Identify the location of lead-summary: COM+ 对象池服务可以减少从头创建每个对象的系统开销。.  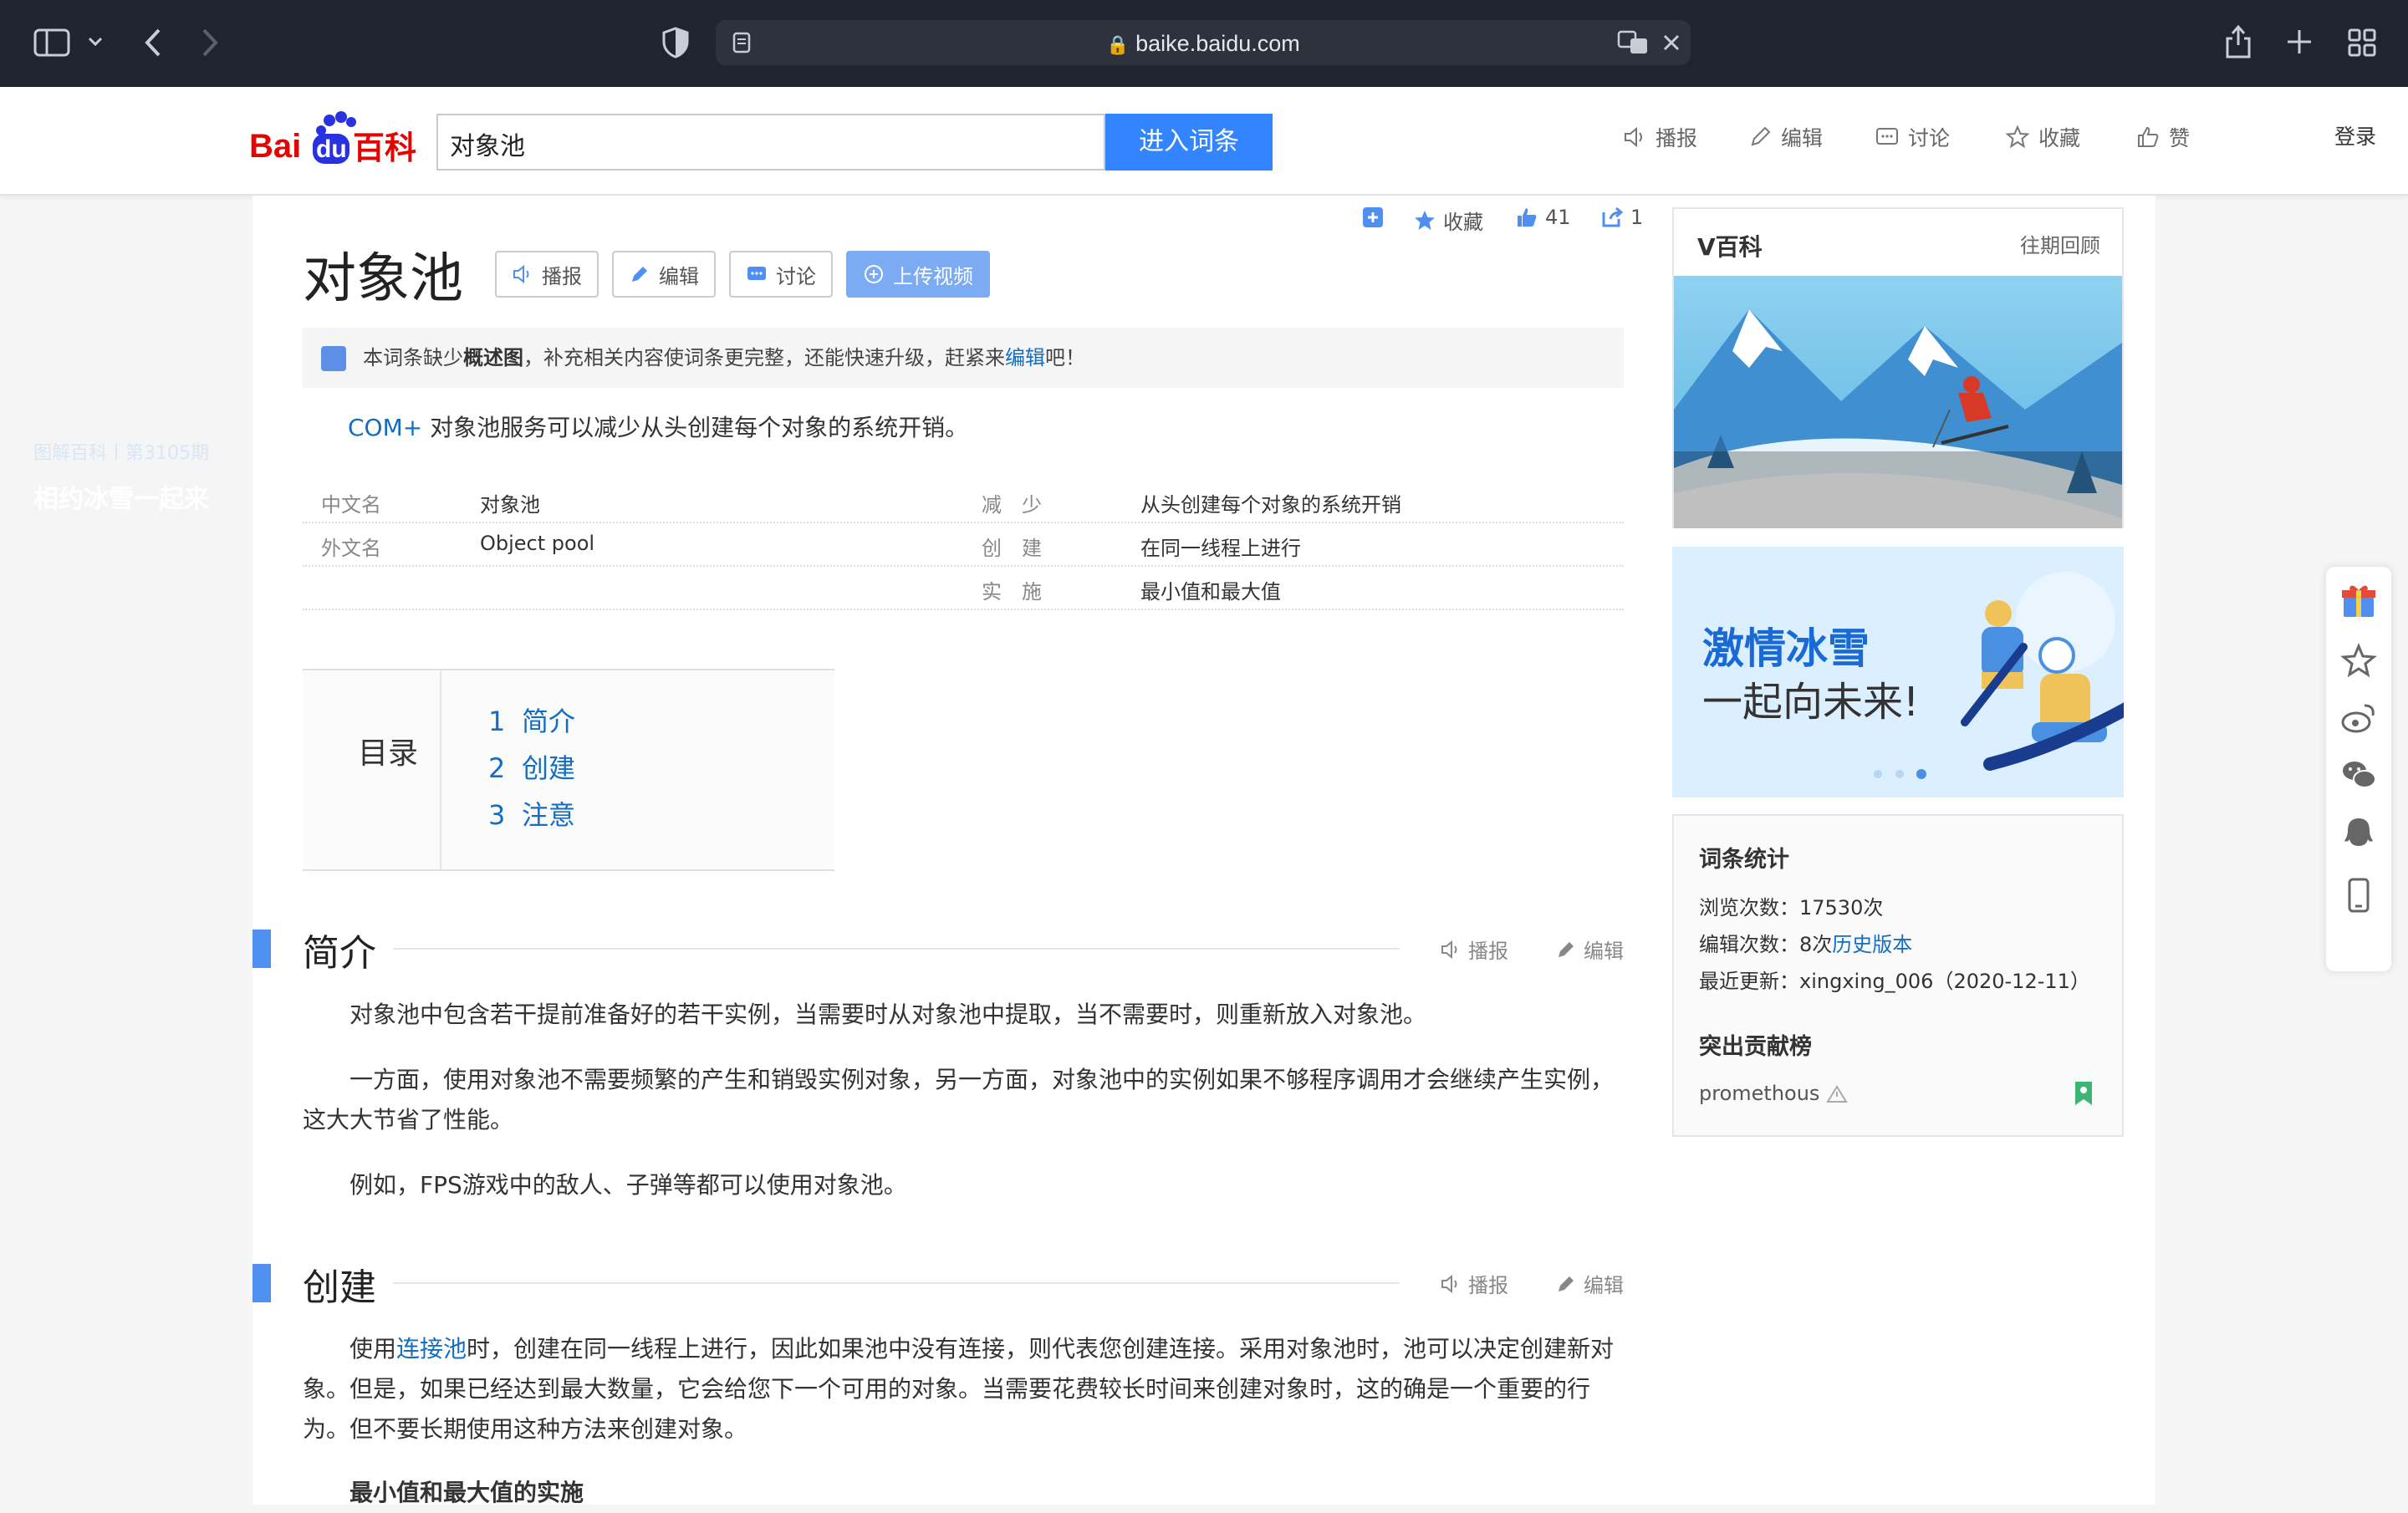
(658, 426).